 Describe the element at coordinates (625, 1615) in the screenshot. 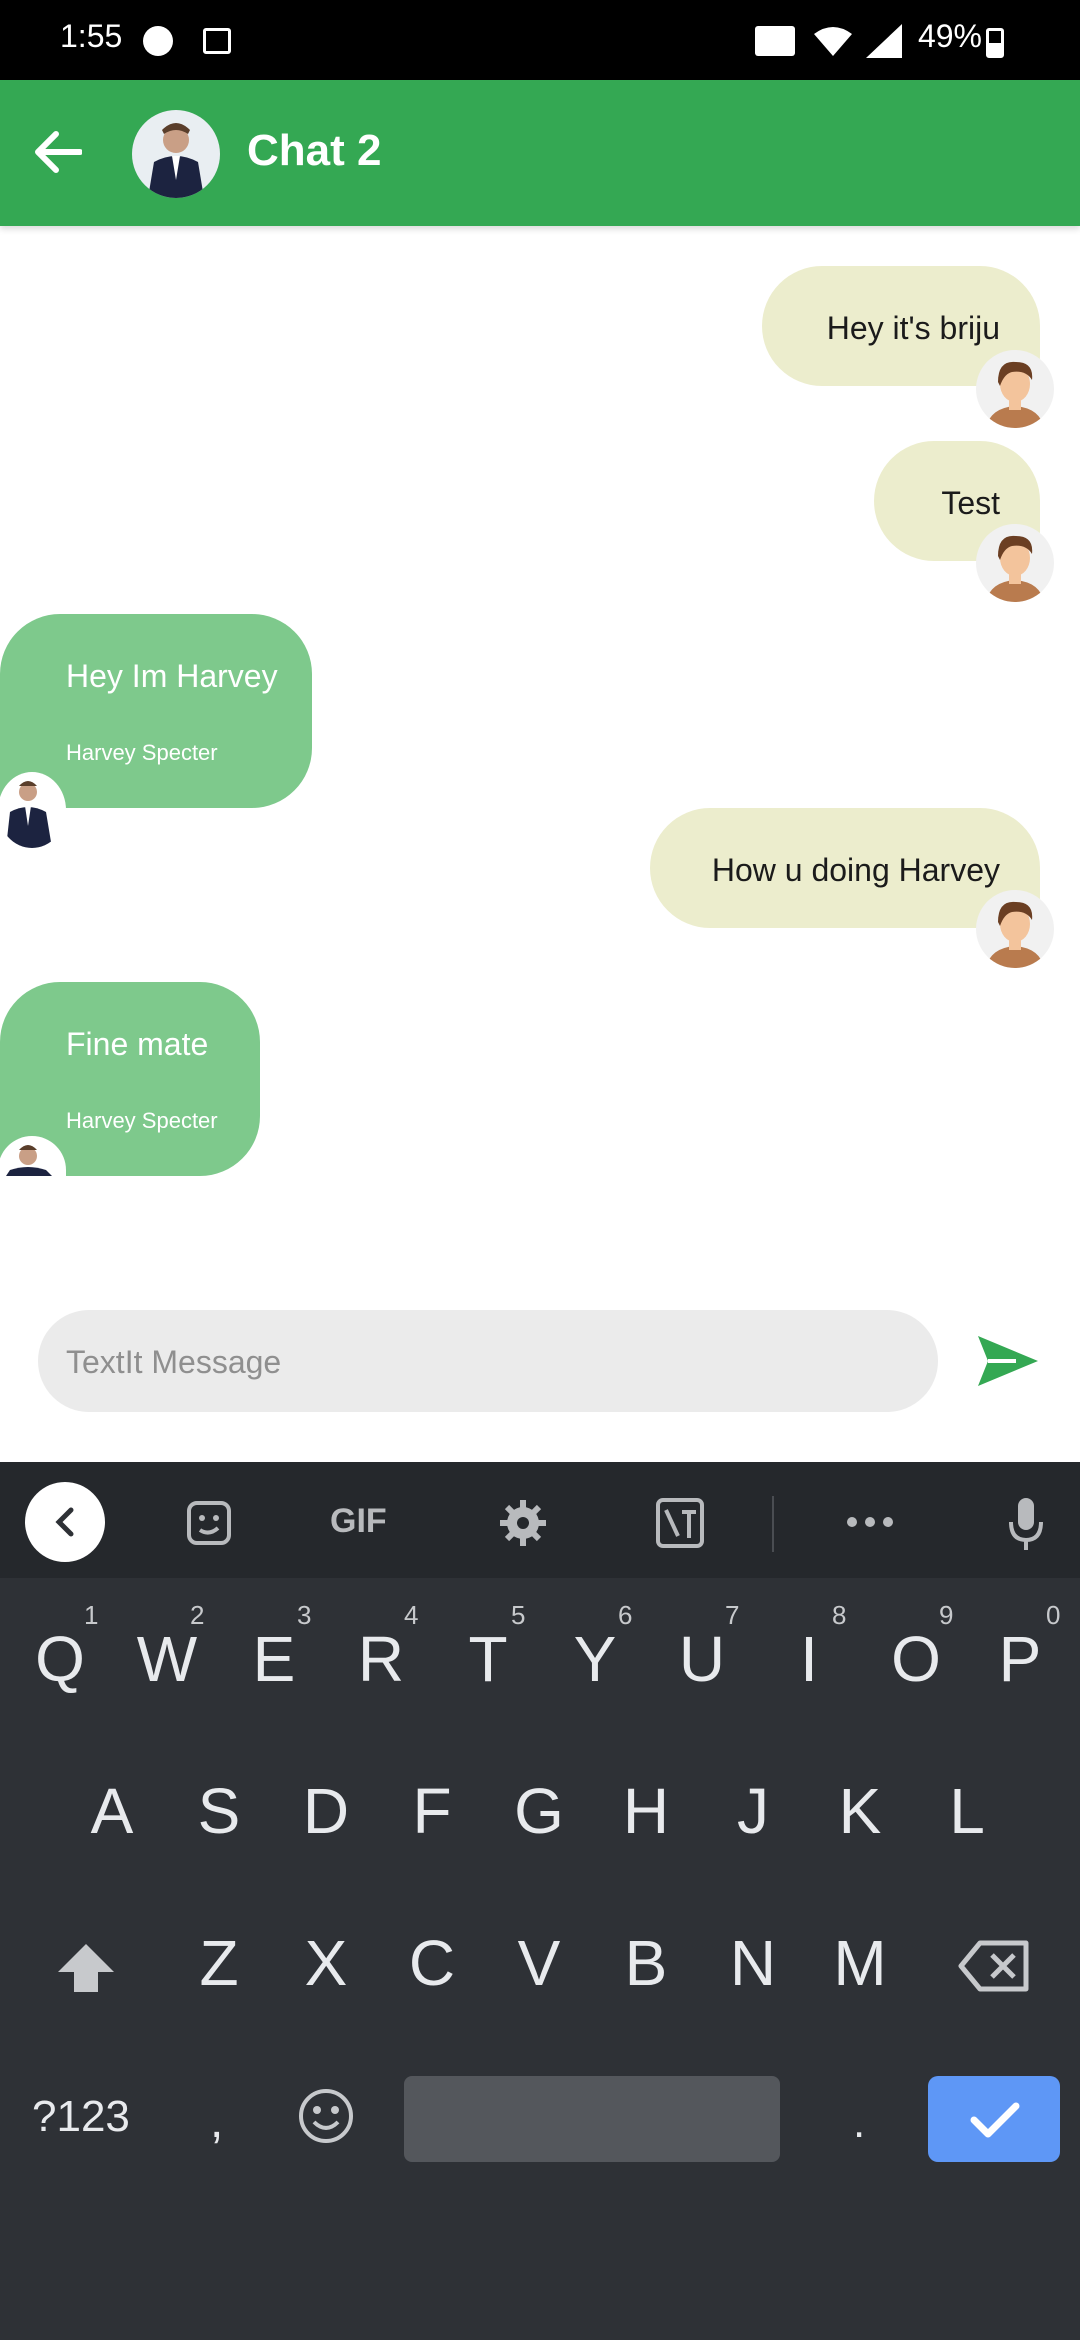

I see `key-hint: 6` at that location.